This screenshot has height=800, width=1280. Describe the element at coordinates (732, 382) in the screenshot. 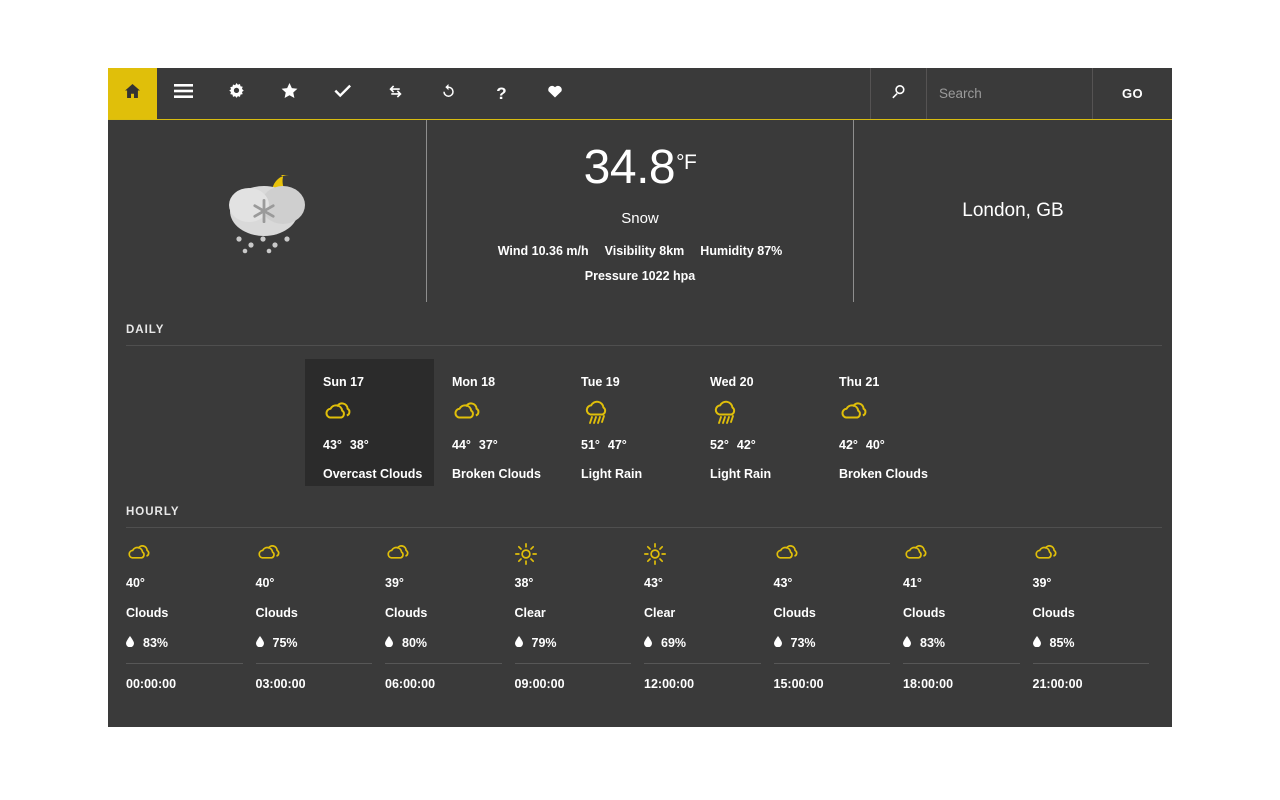

I see `daily-day-label: Wed 20` at that location.